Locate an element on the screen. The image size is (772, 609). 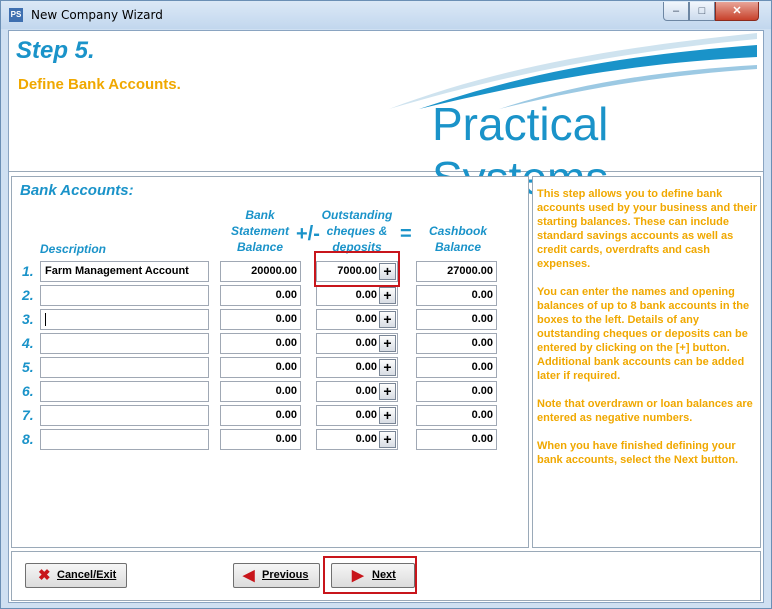
cashbook-balance-8: 0.00 is located at coordinates (456, 439).